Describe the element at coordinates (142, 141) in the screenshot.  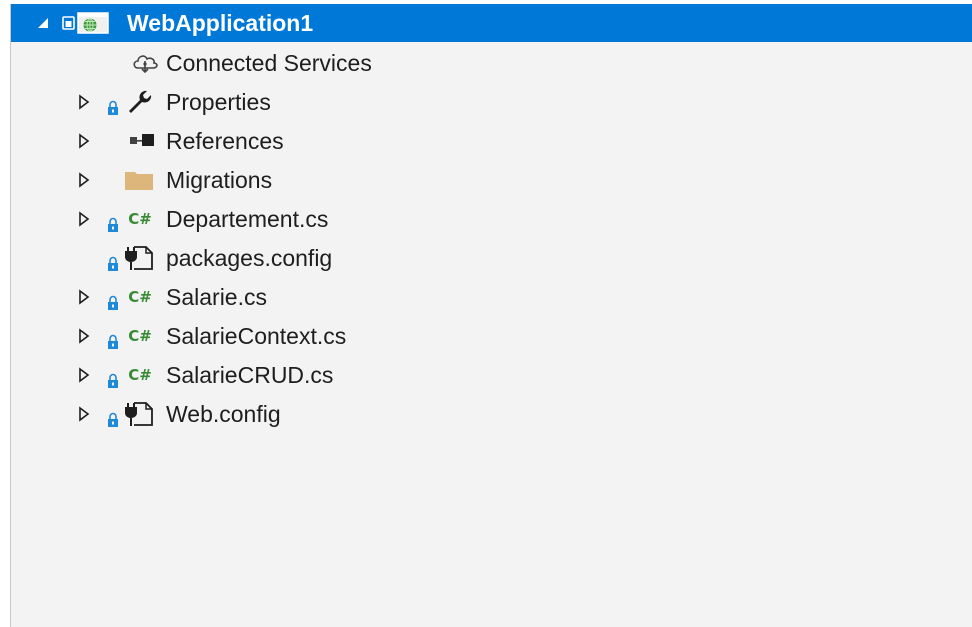
I see `references-icon` at that location.